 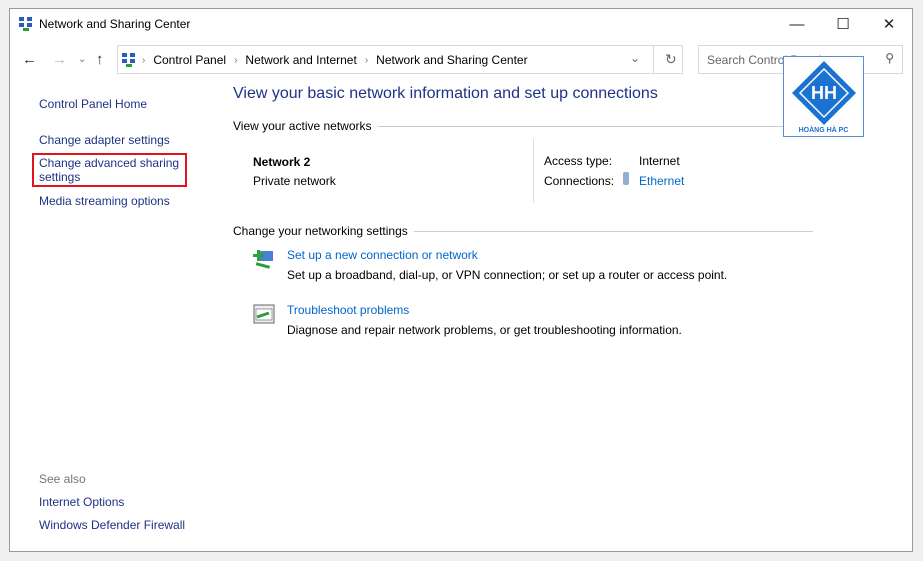 What do you see at coordinates (635, 58) in the screenshot?
I see `chevron-down-icon: ⌄` at bounding box center [635, 58].